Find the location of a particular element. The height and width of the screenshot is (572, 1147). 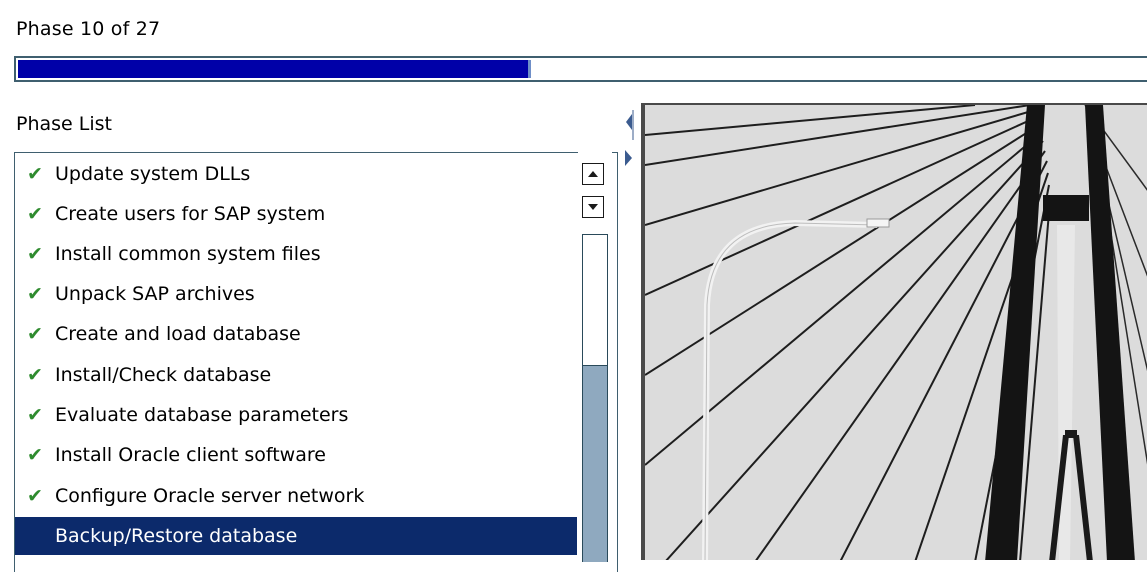

list-item-label: Evaluate database parameters is located at coordinates (202, 415).